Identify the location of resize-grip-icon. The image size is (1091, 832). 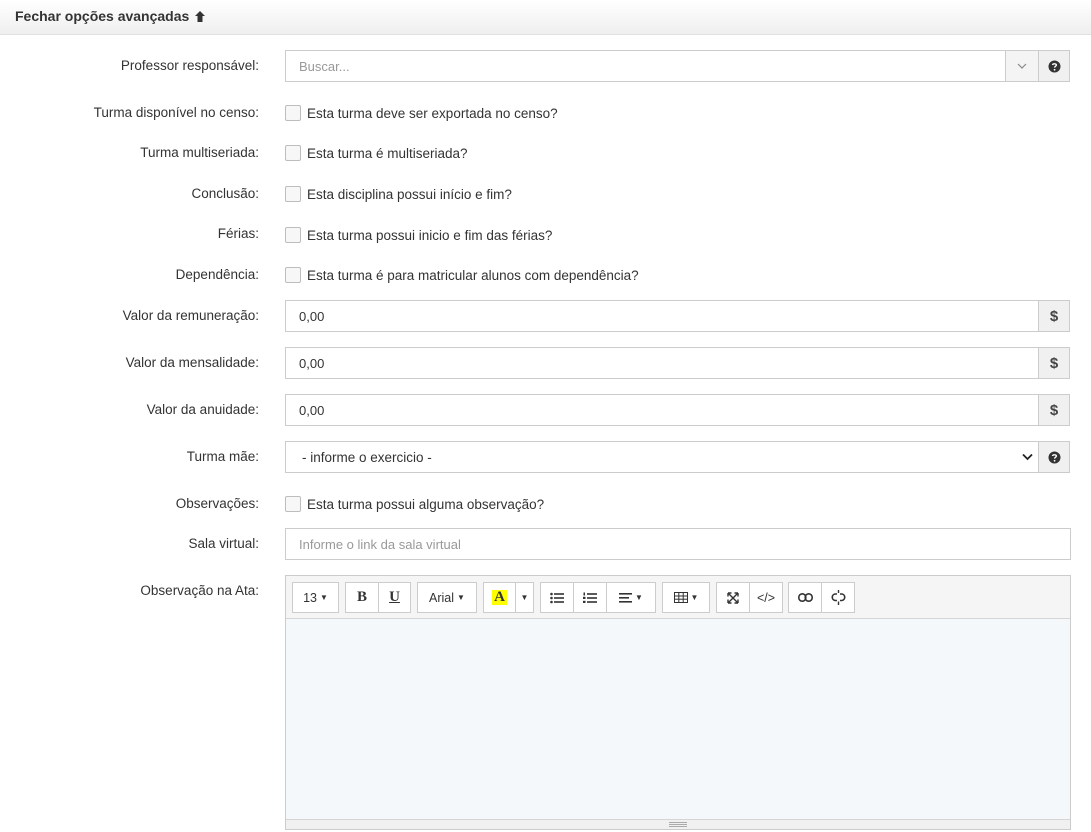
(678, 824).